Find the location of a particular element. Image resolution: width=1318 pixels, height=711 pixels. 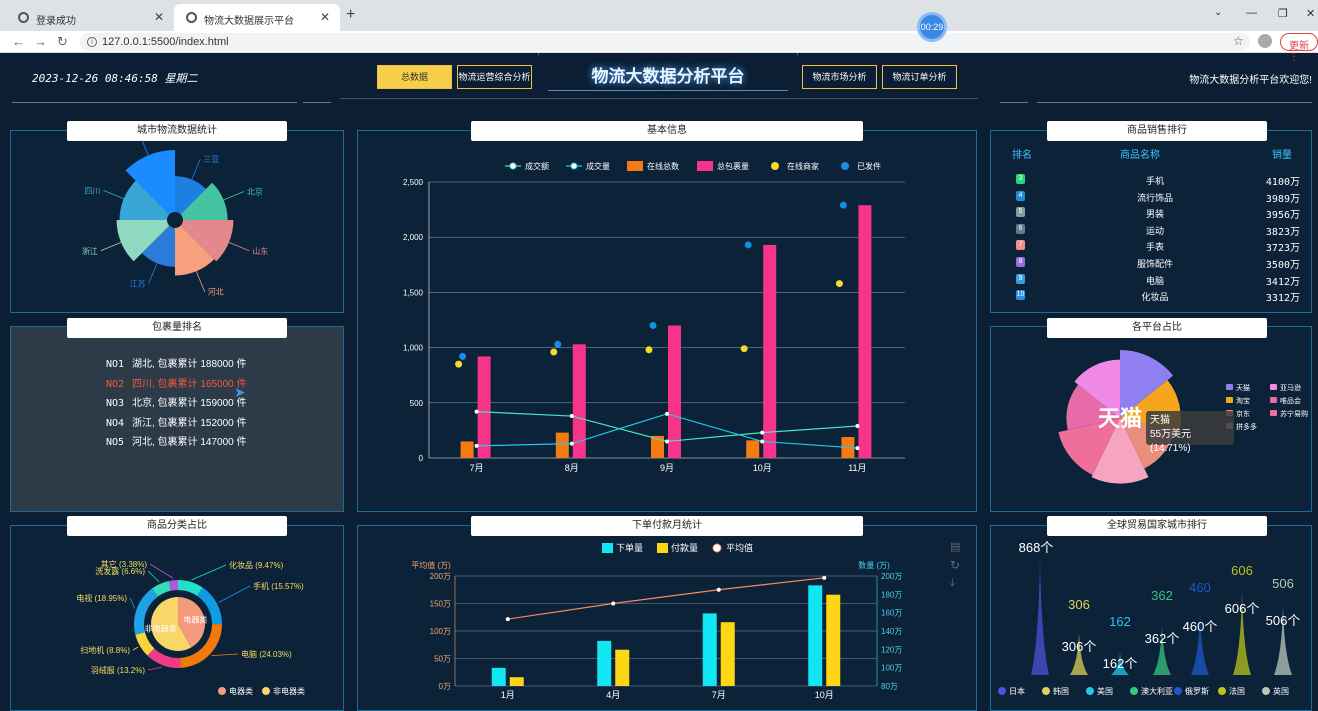

legend-label: 在线商家 is located at coordinates (803, 166).